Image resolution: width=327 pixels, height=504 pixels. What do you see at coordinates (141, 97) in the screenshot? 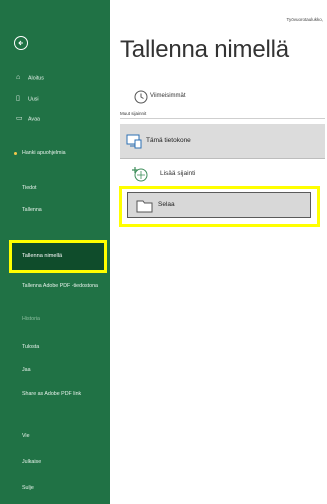
I see `clock-icon` at bounding box center [141, 97].